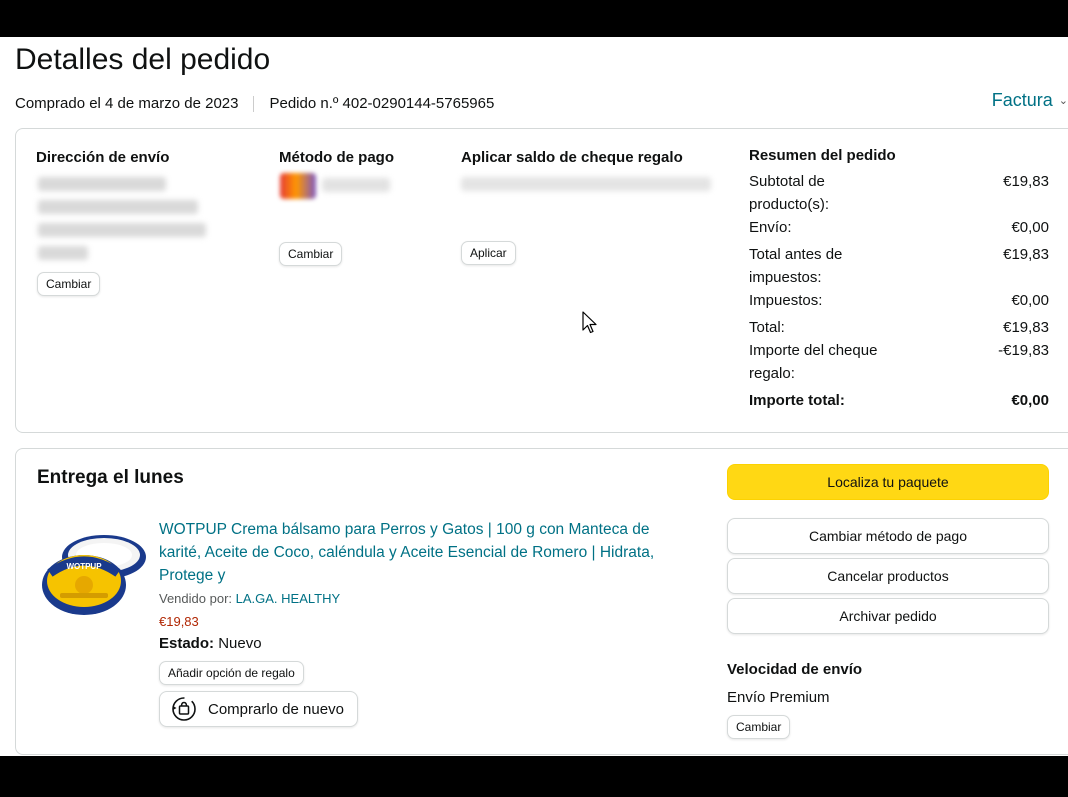  What do you see at coordinates (84, 566) in the screenshot?
I see `product-logo-text: WOTPUP` at bounding box center [84, 566].